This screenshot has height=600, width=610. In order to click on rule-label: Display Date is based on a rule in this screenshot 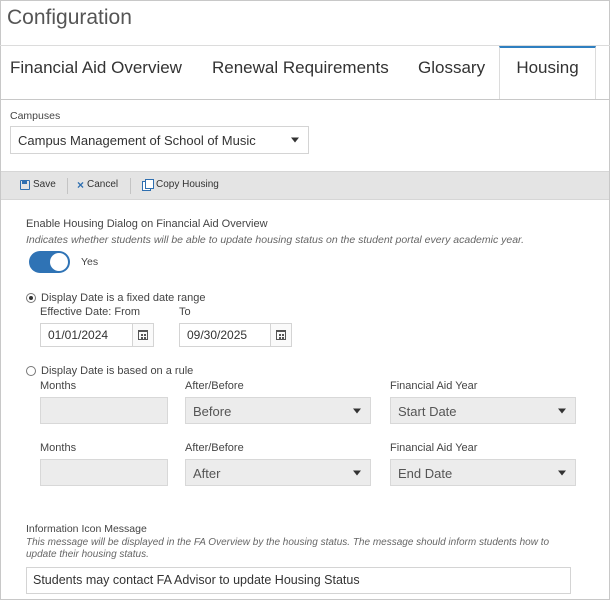, I will do `click(117, 371)`.